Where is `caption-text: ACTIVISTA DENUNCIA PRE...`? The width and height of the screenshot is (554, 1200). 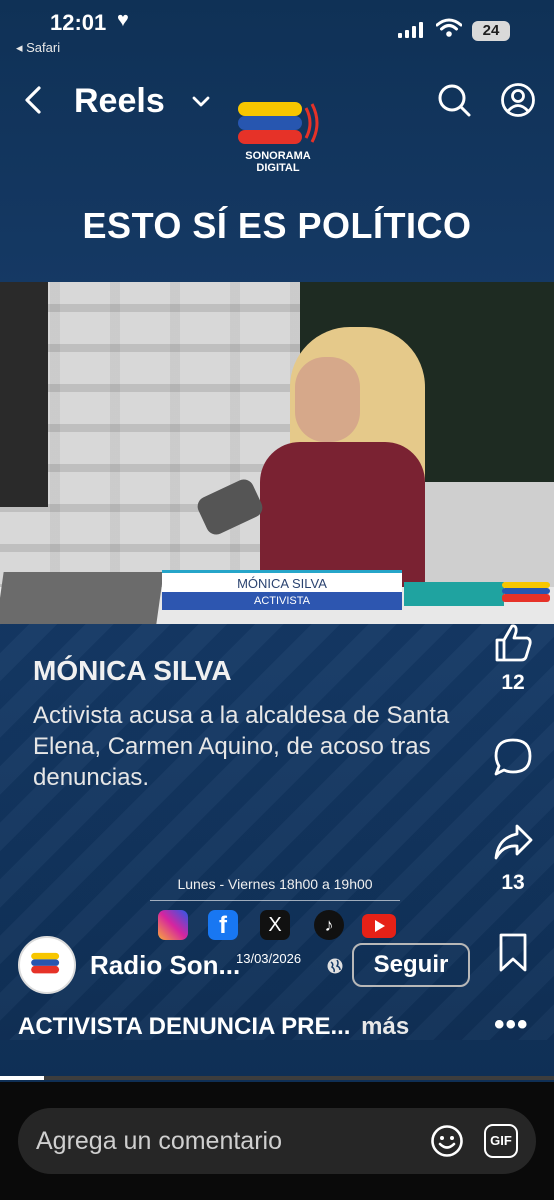 caption-text: ACTIVISTA DENUNCIA PRE... is located at coordinates (184, 1026).